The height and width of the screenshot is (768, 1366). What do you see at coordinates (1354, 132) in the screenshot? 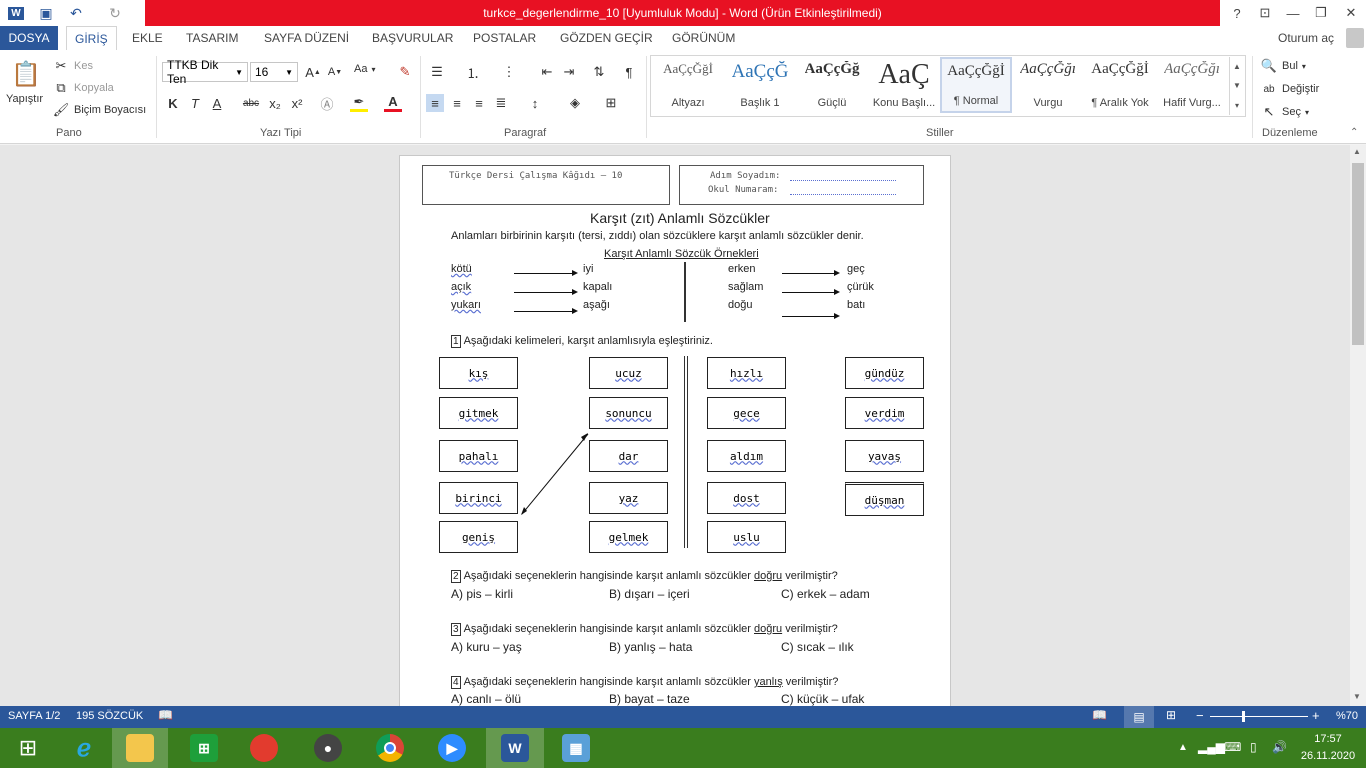
I see `collapse-ribbon-icon: ⌃` at bounding box center [1354, 132].